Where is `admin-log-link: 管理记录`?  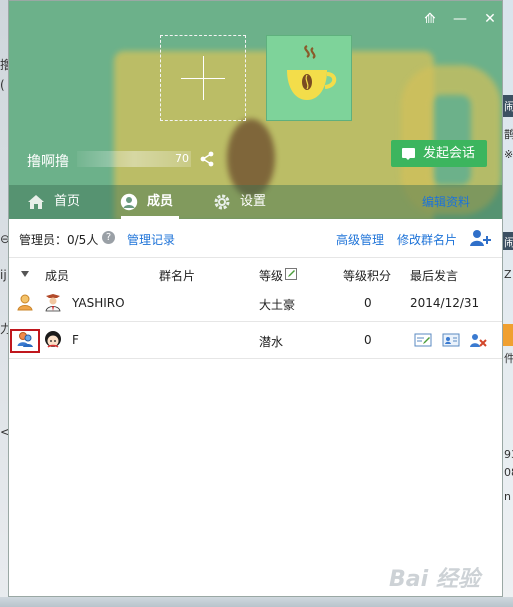 admin-log-link: 管理记录 is located at coordinates (151, 239).